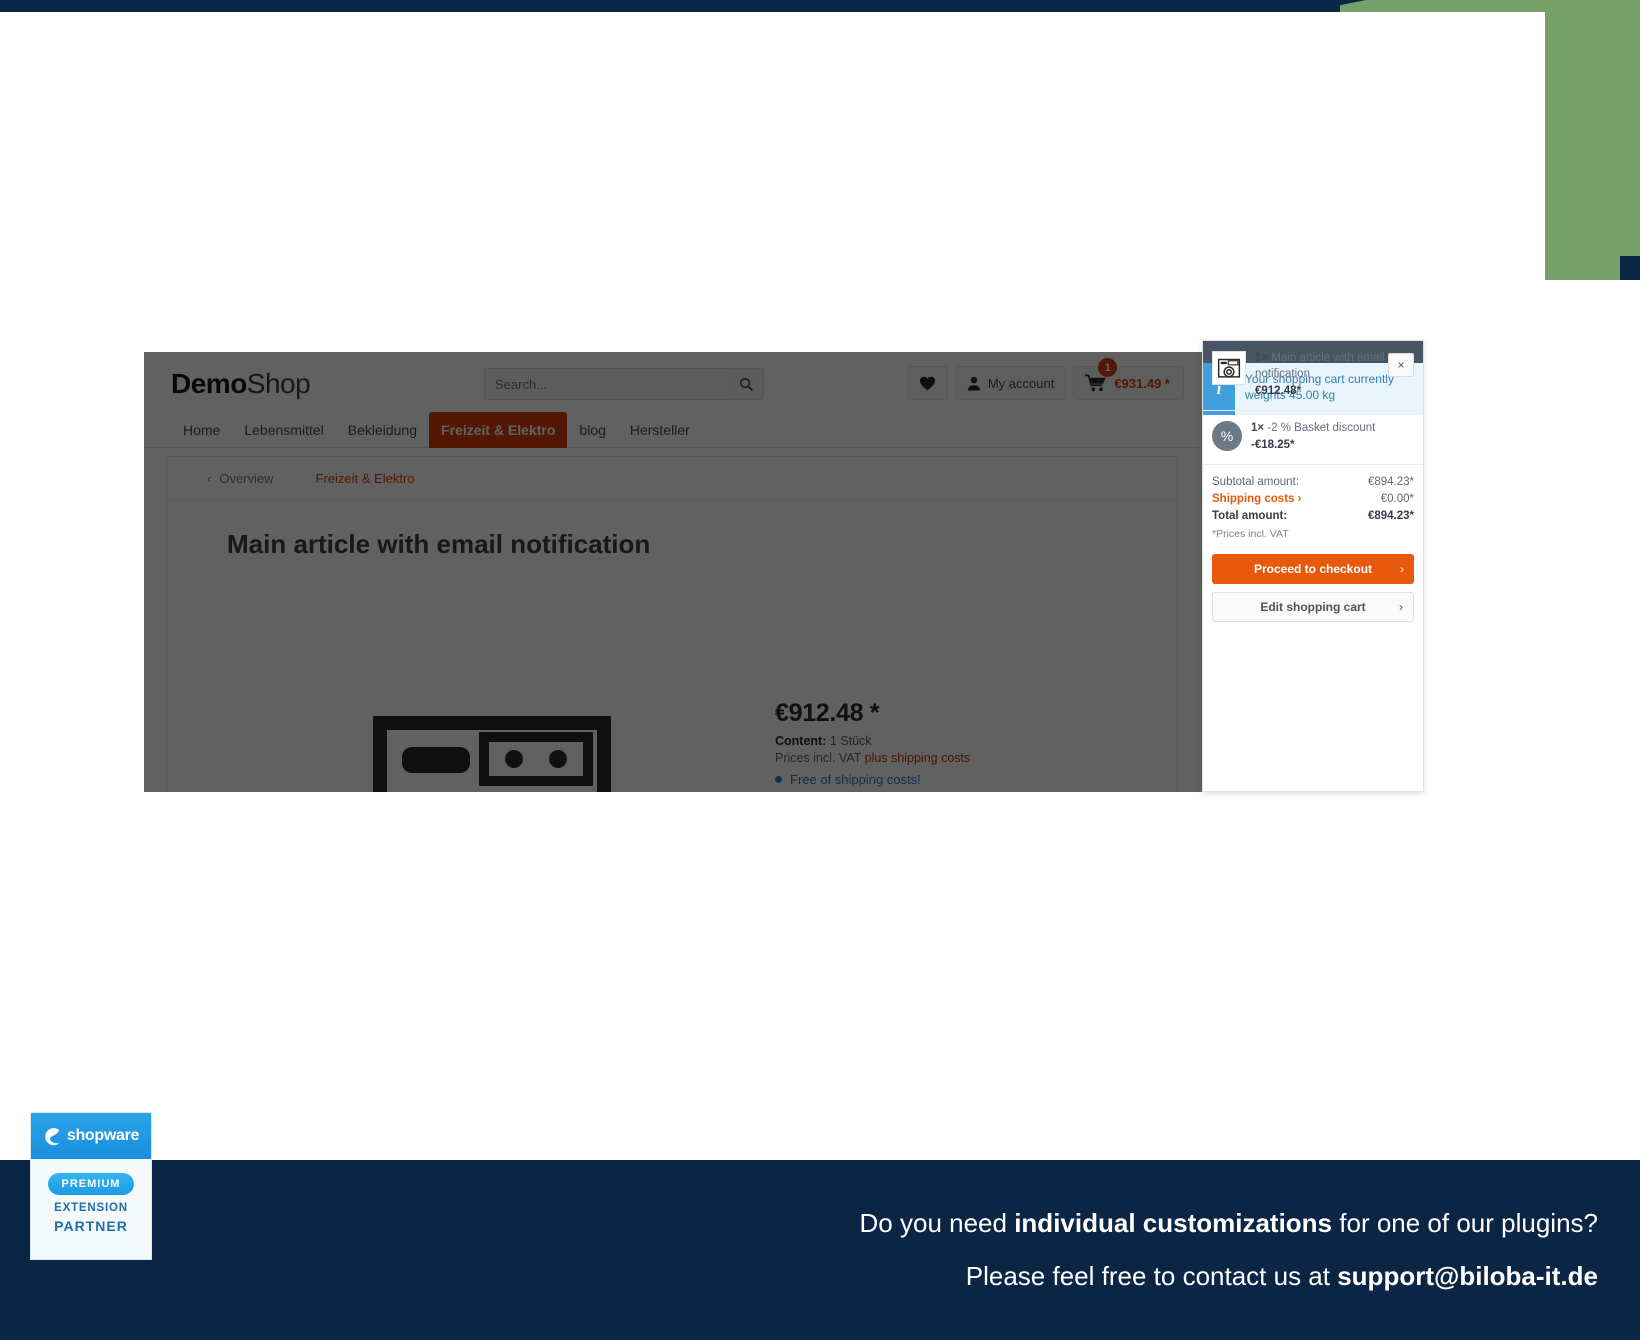 The image size is (1640, 1340). What do you see at coordinates (1255, 481) in the screenshot?
I see `cart-subtotal-label: Subtotal amount:` at bounding box center [1255, 481].